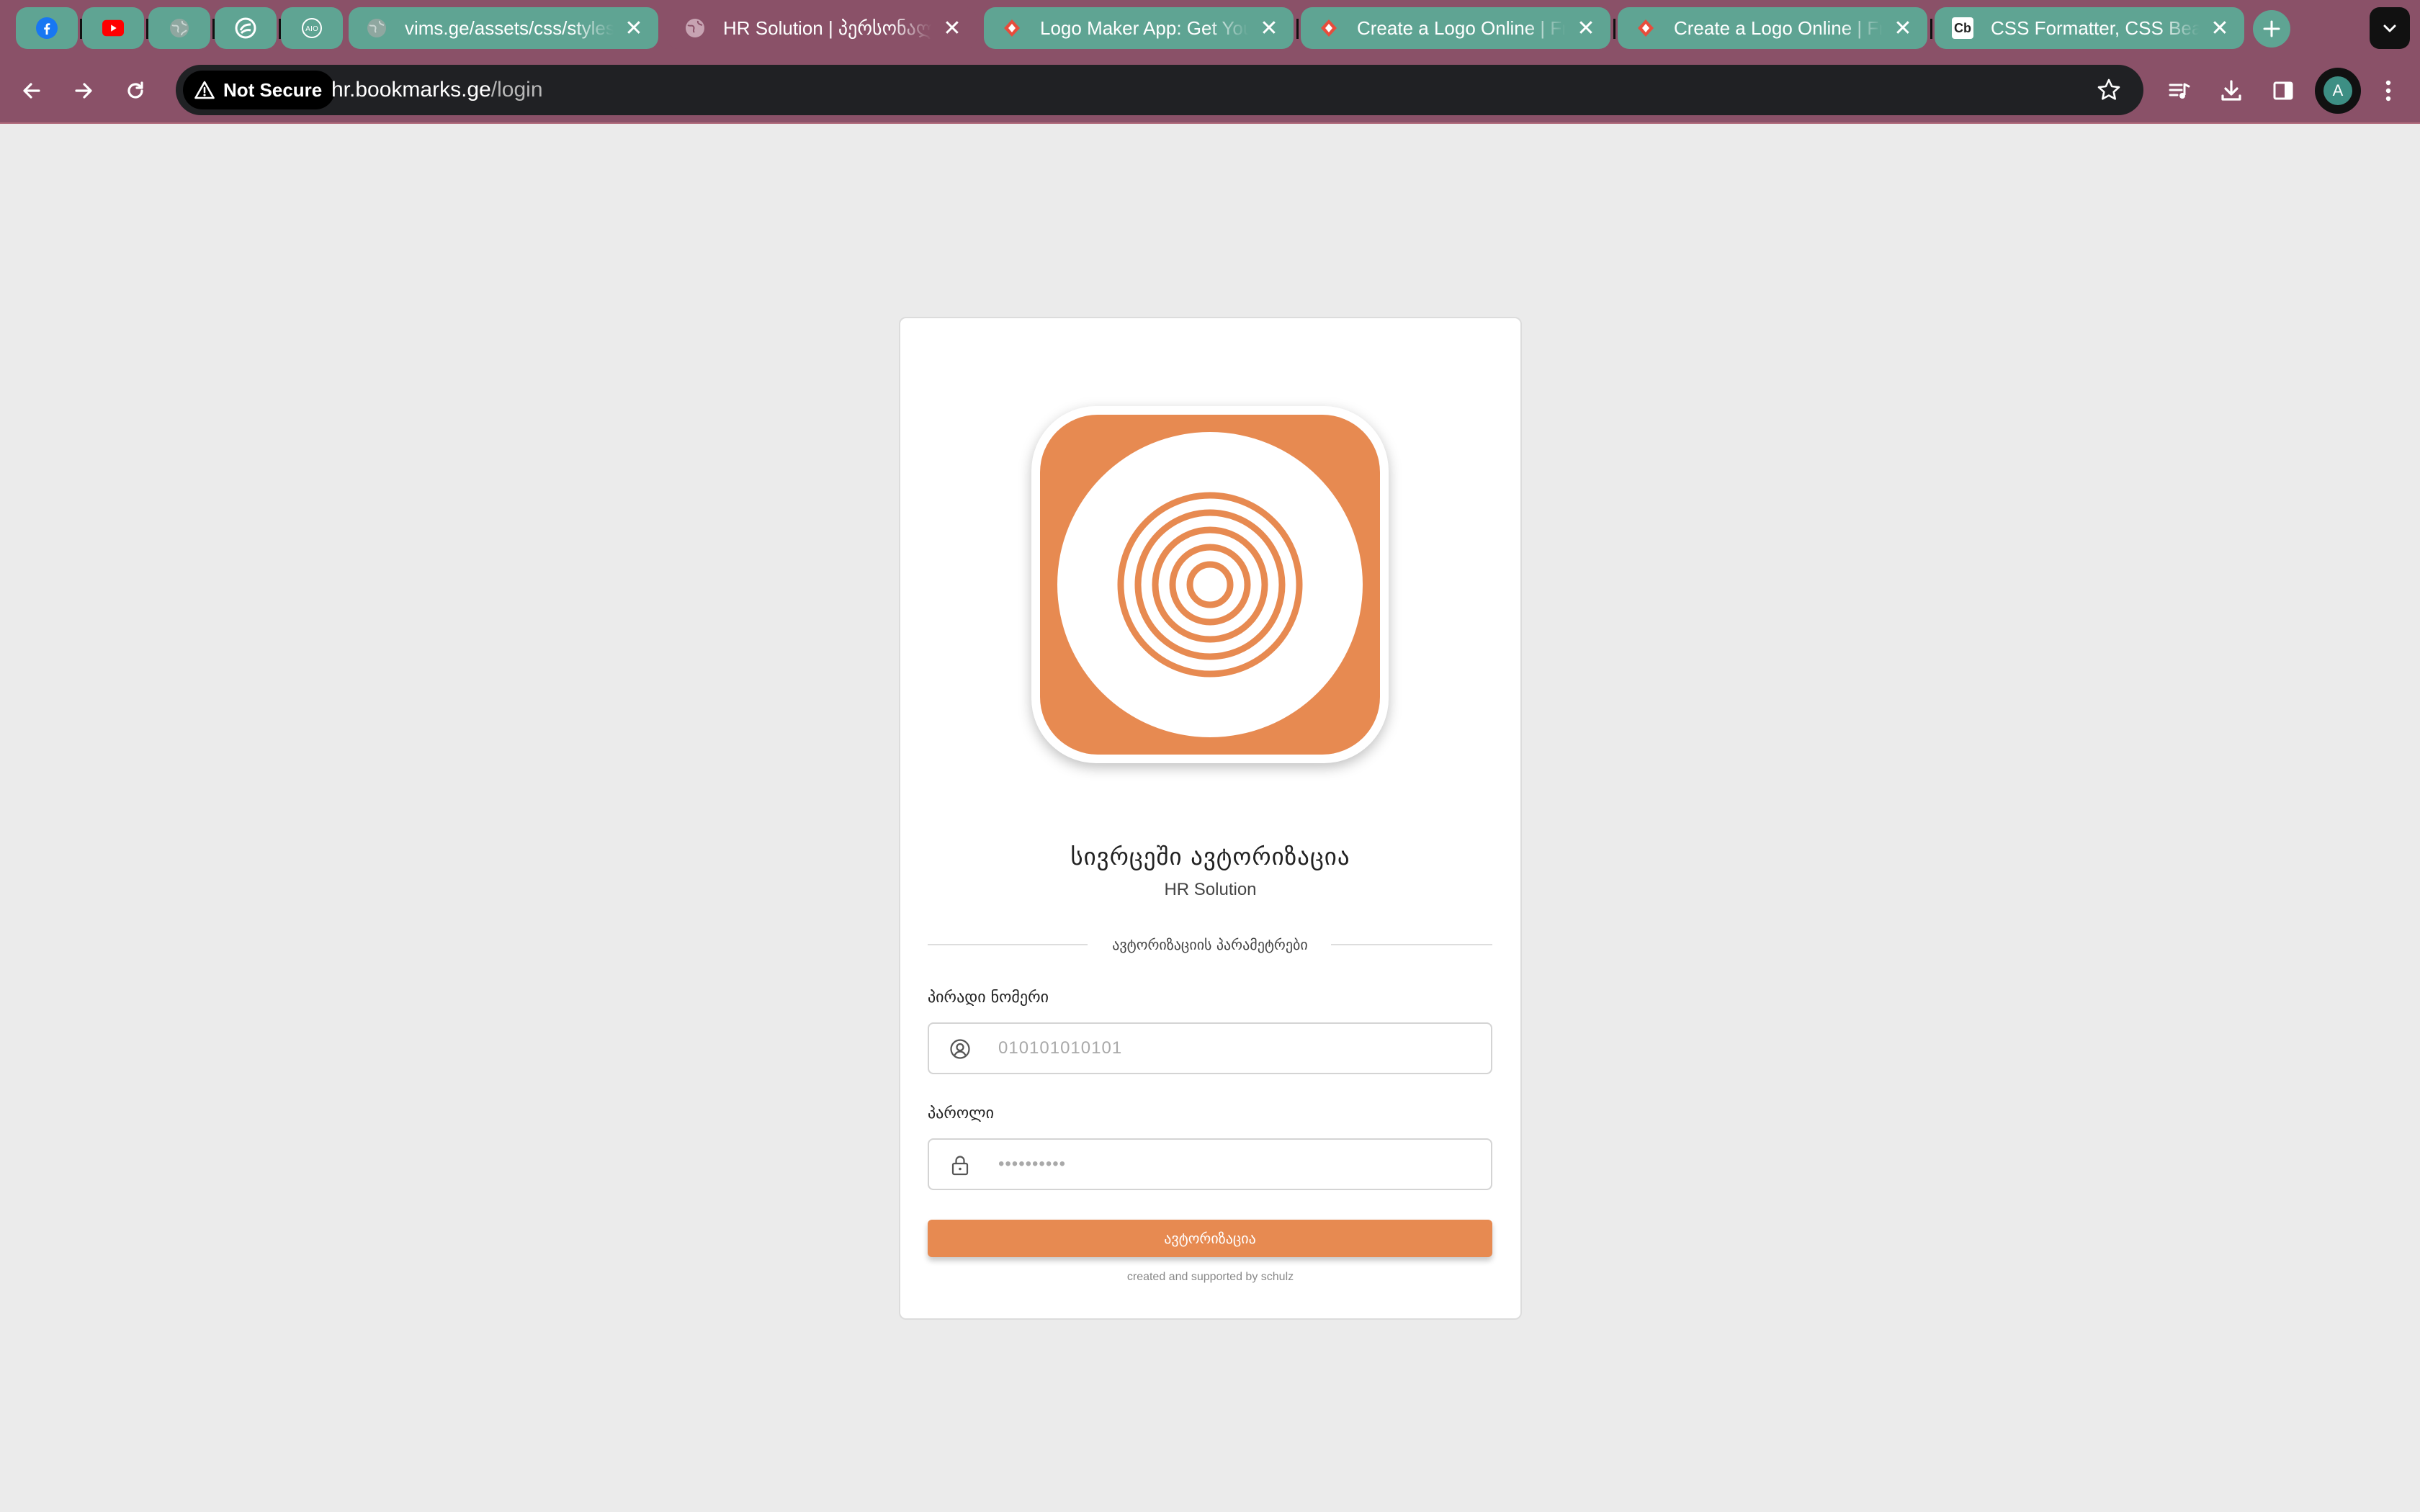 The height and width of the screenshot is (1512, 2420). I want to click on reload-button, so click(135, 90).